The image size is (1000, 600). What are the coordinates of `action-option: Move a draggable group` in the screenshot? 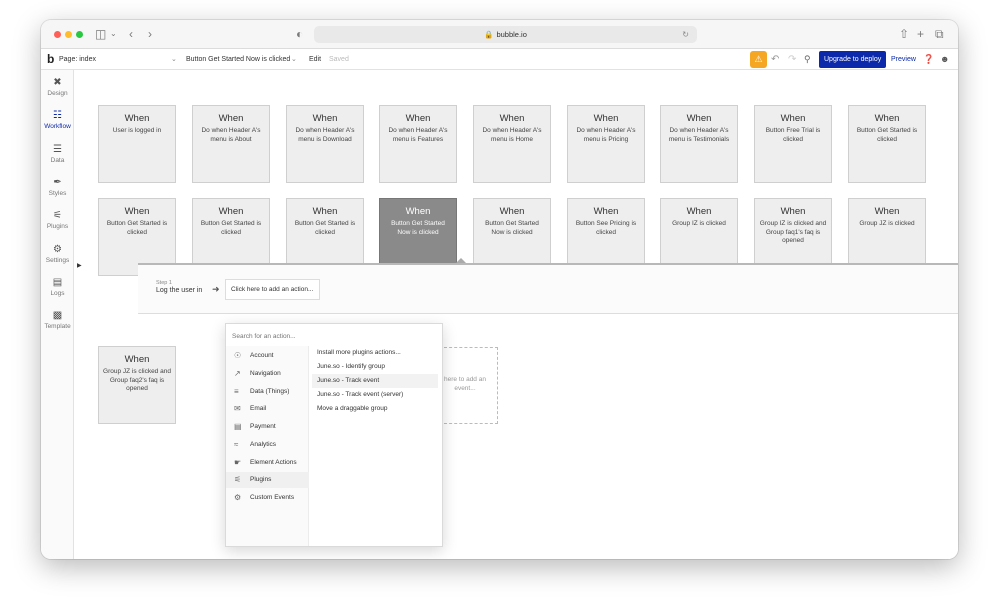 It's located at (380, 409).